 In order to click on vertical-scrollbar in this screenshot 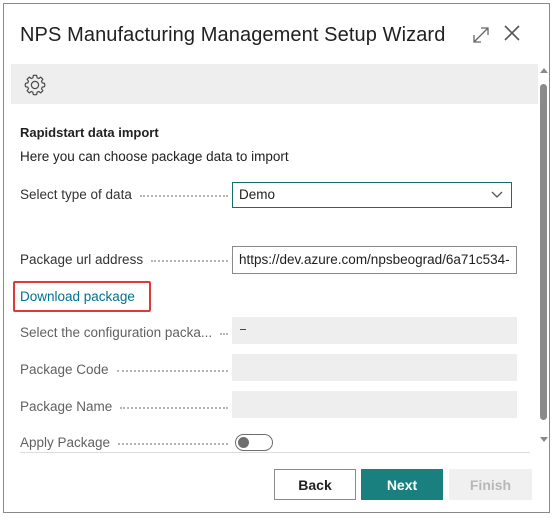, I will do `click(544, 259)`.